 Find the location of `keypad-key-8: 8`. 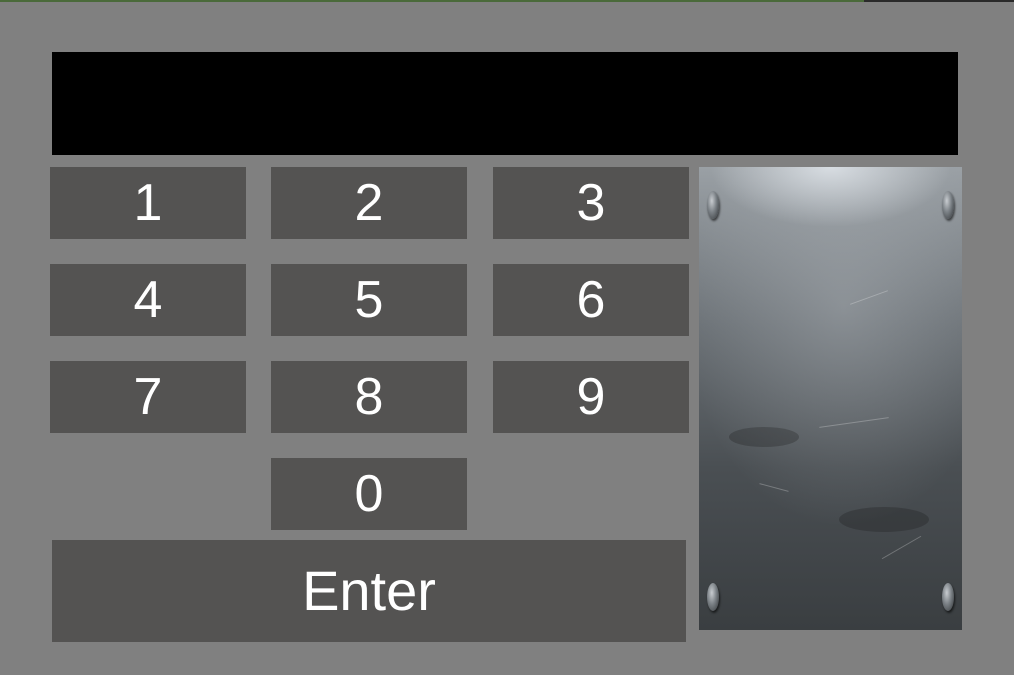

keypad-key-8: 8 is located at coordinates (369, 397).